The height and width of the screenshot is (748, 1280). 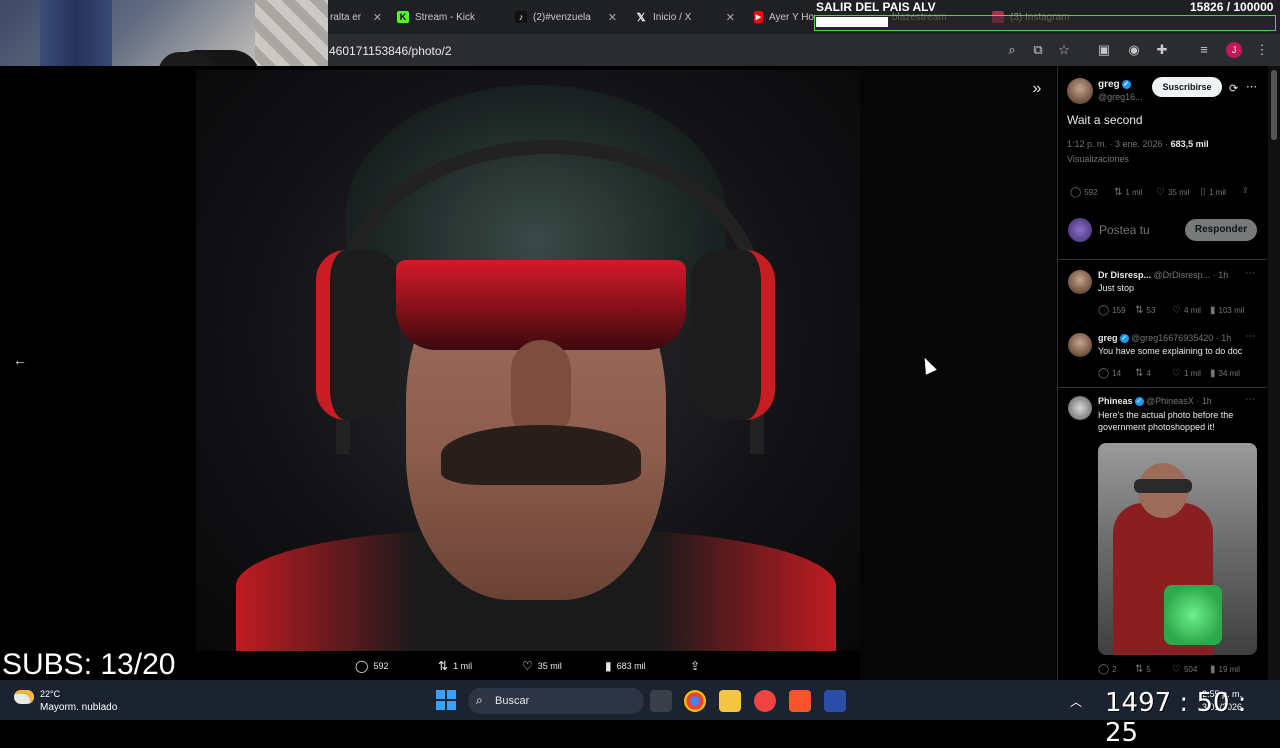 I want to click on views-stat: ▮ 19 mil, so click(x=1225, y=669).